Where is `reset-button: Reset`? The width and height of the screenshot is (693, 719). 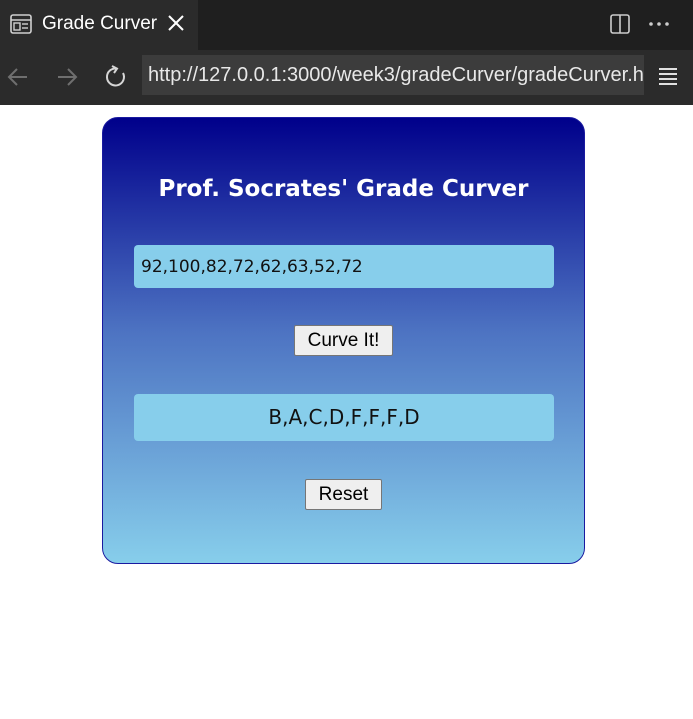 reset-button: Reset is located at coordinates (343, 494).